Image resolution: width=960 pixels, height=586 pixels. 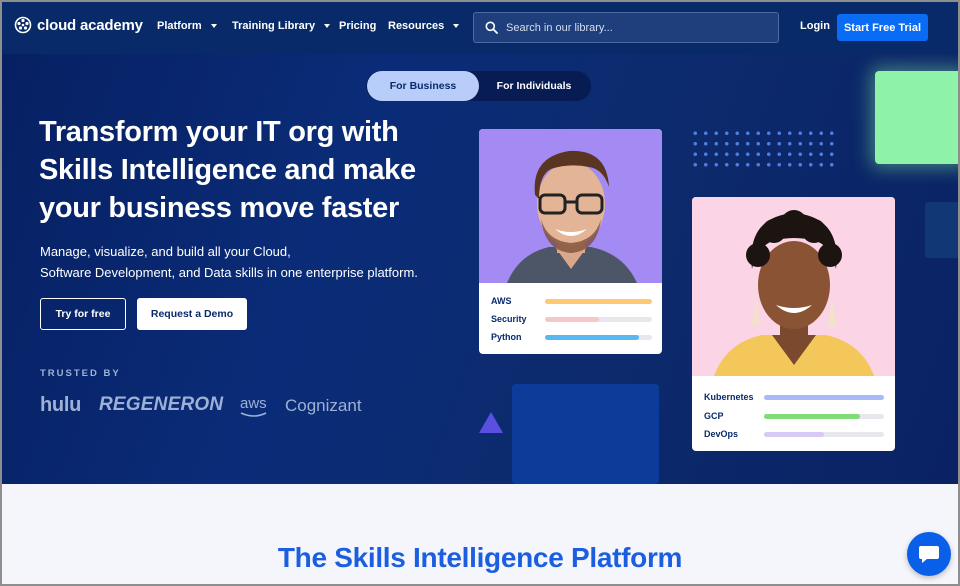 What do you see at coordinates (491, 27) in the screenshot?
I see `search-icon` at bounding box center [491, 27].